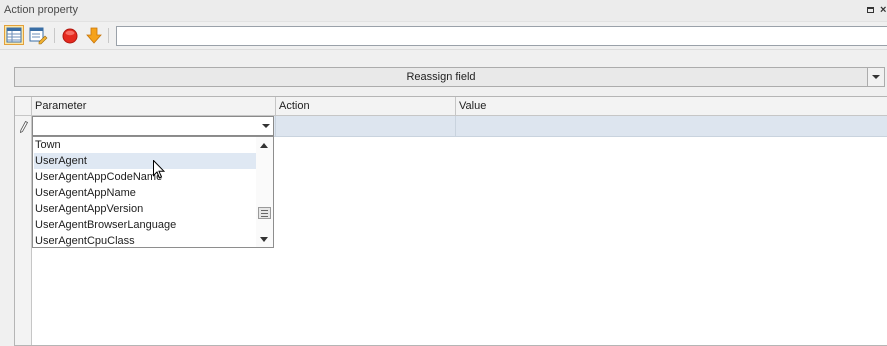 This screenshot has width=887, height=346. What do you see at coordinates (671, 126) in the screenshot?
I see `cell-value` at bounding box center [671, 126].